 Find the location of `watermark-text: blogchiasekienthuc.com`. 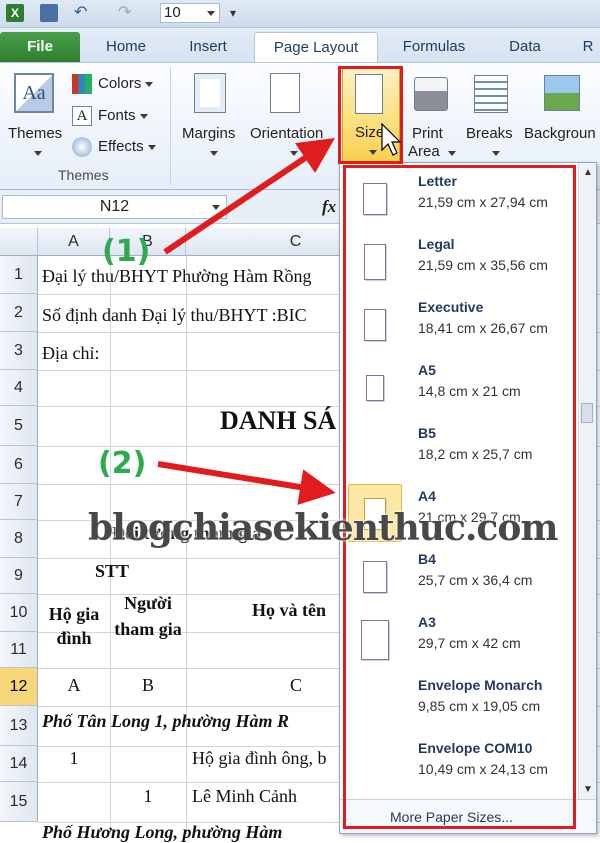

watermark-text: blogchiasekienthuc.com is located at coordinates (323, 528).